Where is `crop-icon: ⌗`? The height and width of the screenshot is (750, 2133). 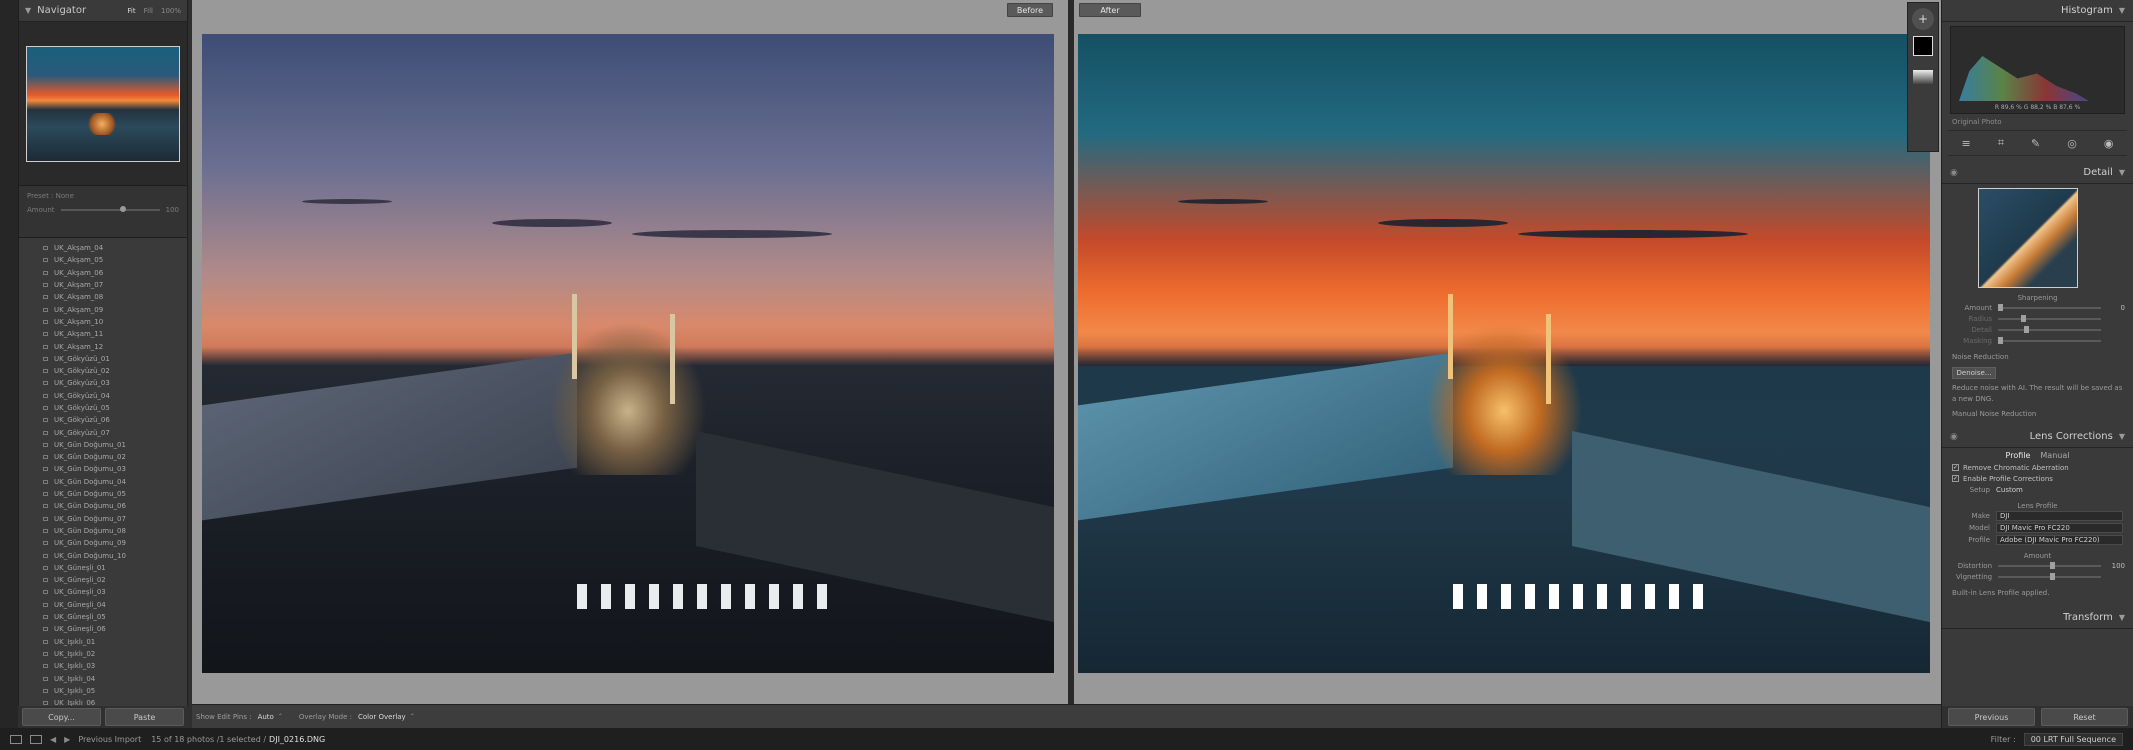
crop-icon: ⌗ is located at coordinates (2001, 143).